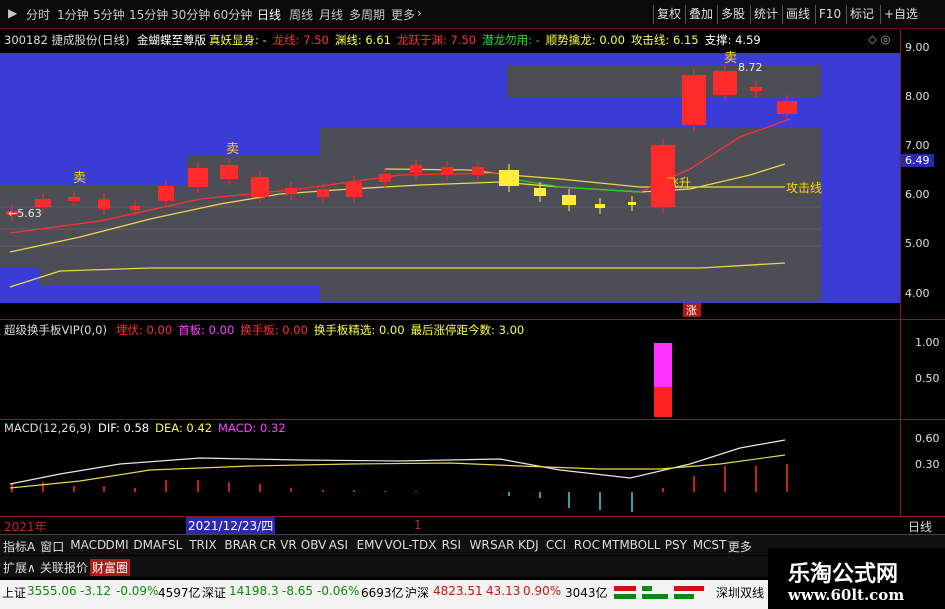 This screenshot has width=945, height=609. I want to click on indicator-tab: PSY, so click(676, 545).